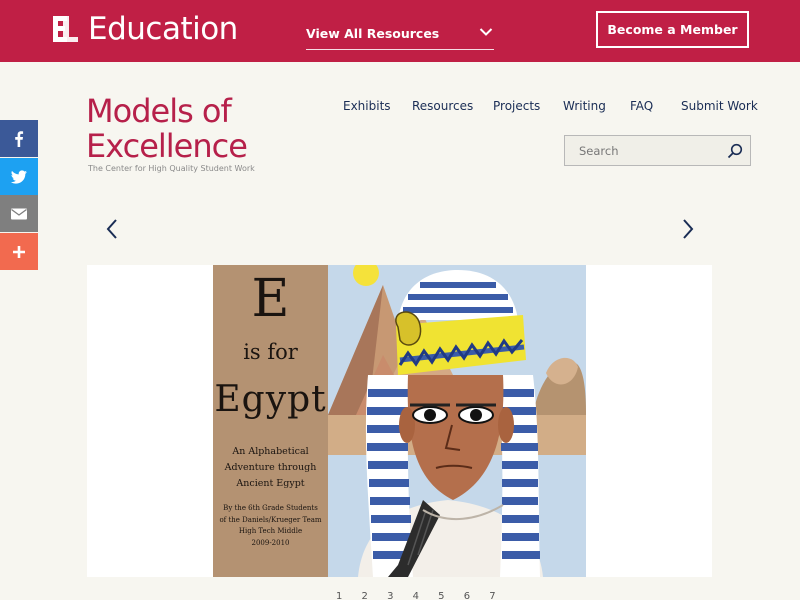 The width and height of the screenshot is (800, 600). Describe the element at coordinates (167, 146) in the screenshot. I see `site-title-line2: Excellence` at that location.